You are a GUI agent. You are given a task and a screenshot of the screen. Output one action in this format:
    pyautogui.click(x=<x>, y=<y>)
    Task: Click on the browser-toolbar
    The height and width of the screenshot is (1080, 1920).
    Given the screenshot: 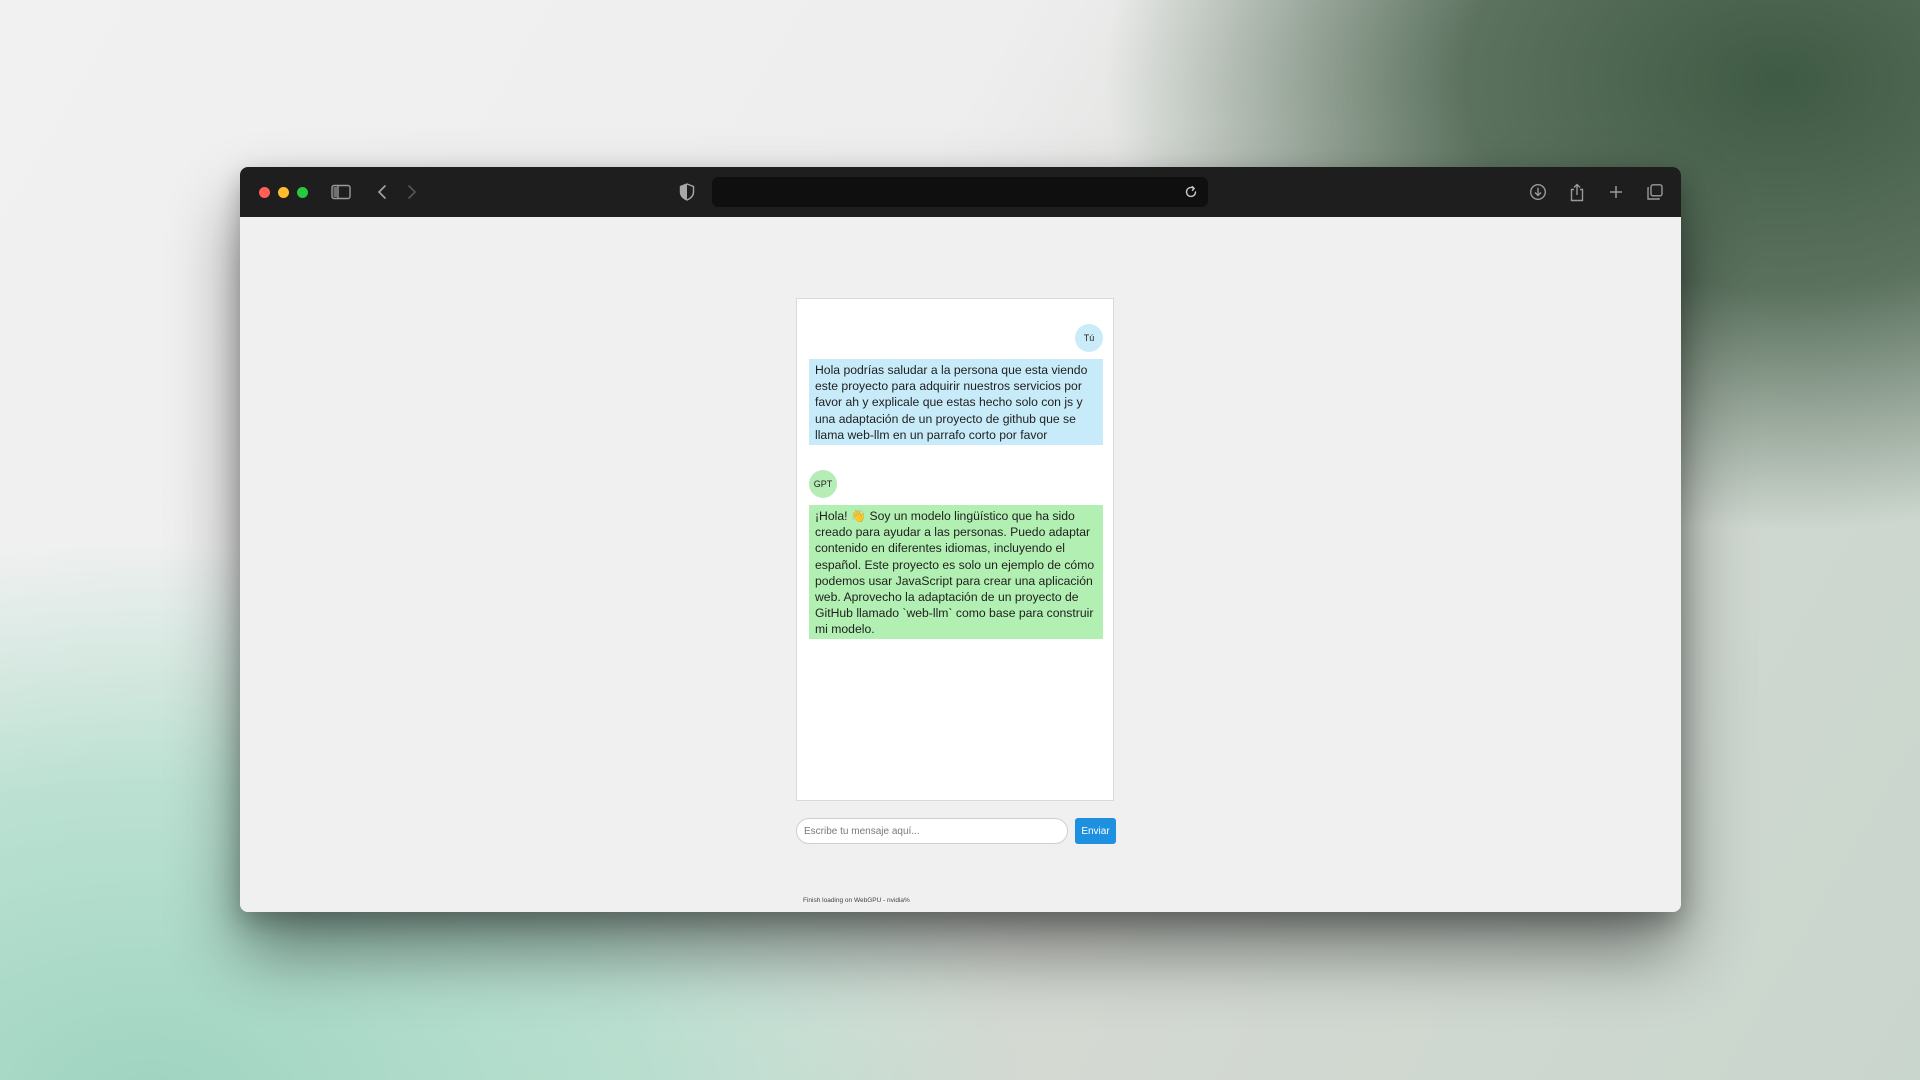 What is the action you would take?
    pyautogui.click(x=960, y=192)
    